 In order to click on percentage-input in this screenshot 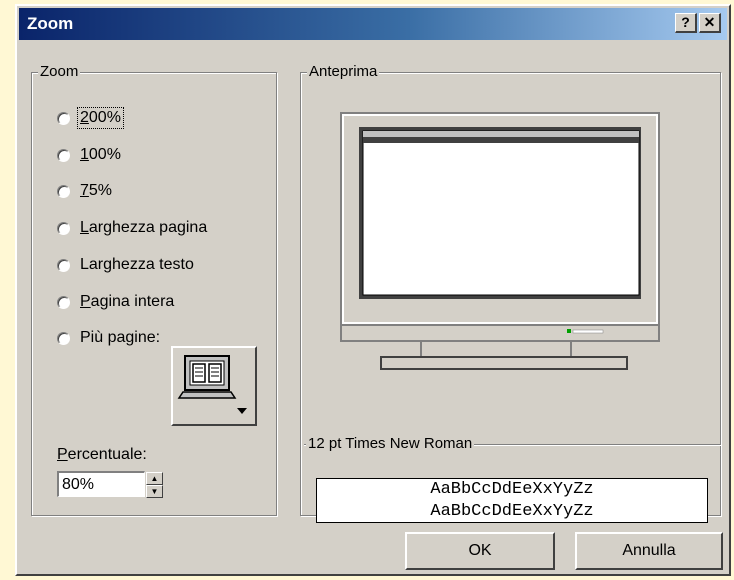, I will do `click(101, 484)`.